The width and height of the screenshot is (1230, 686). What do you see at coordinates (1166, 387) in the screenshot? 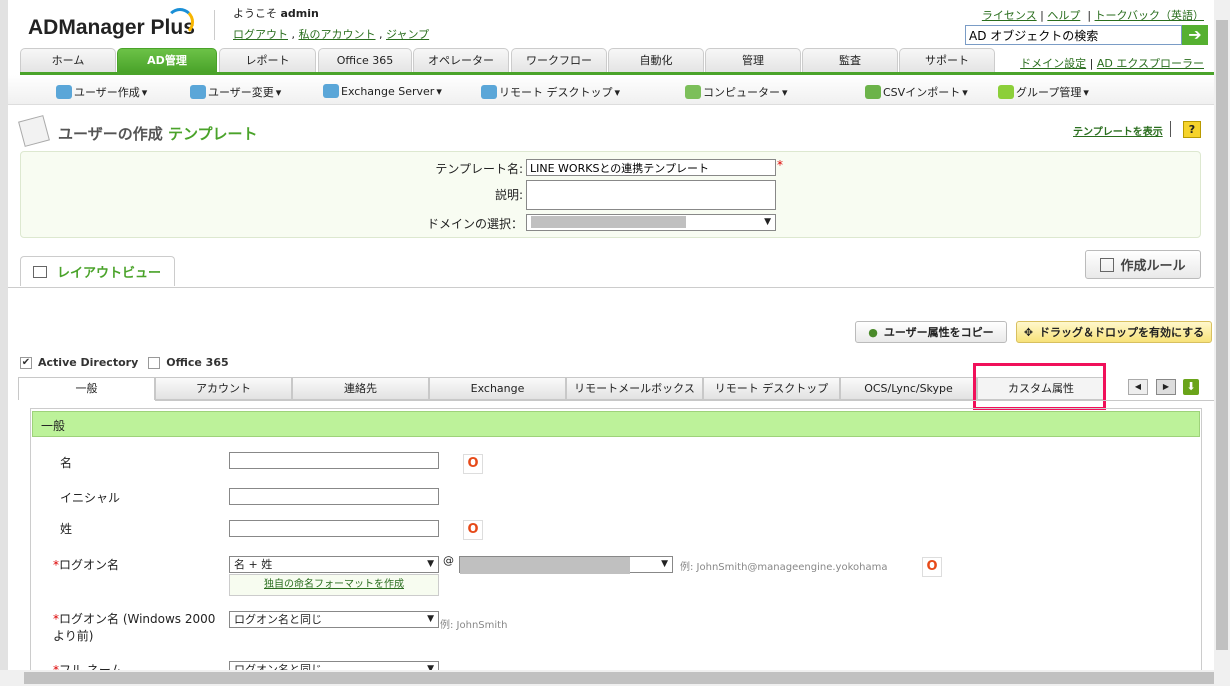
I see `tab-scroll-right-button: ▶` at bounding box center [1166, 387].